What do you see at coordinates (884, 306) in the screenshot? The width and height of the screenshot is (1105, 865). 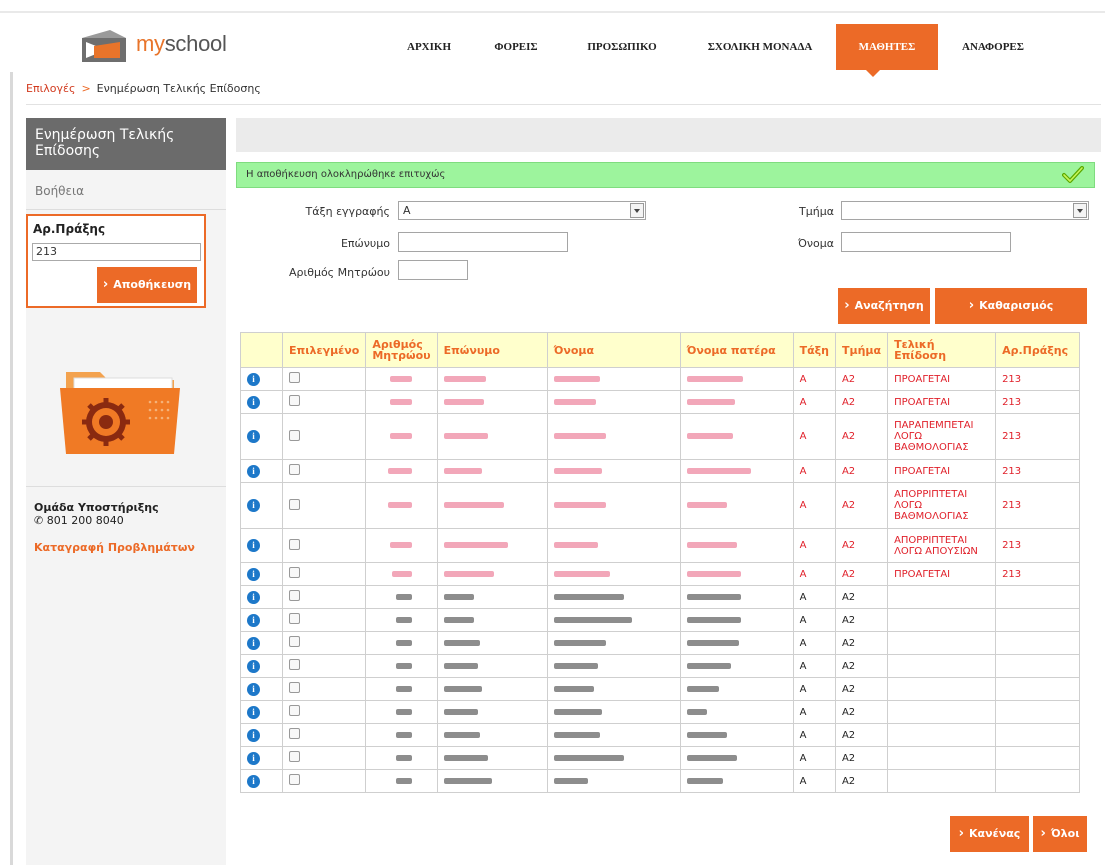 I see `search-button: Αναζήτηση` at bounding box center [884, 306].